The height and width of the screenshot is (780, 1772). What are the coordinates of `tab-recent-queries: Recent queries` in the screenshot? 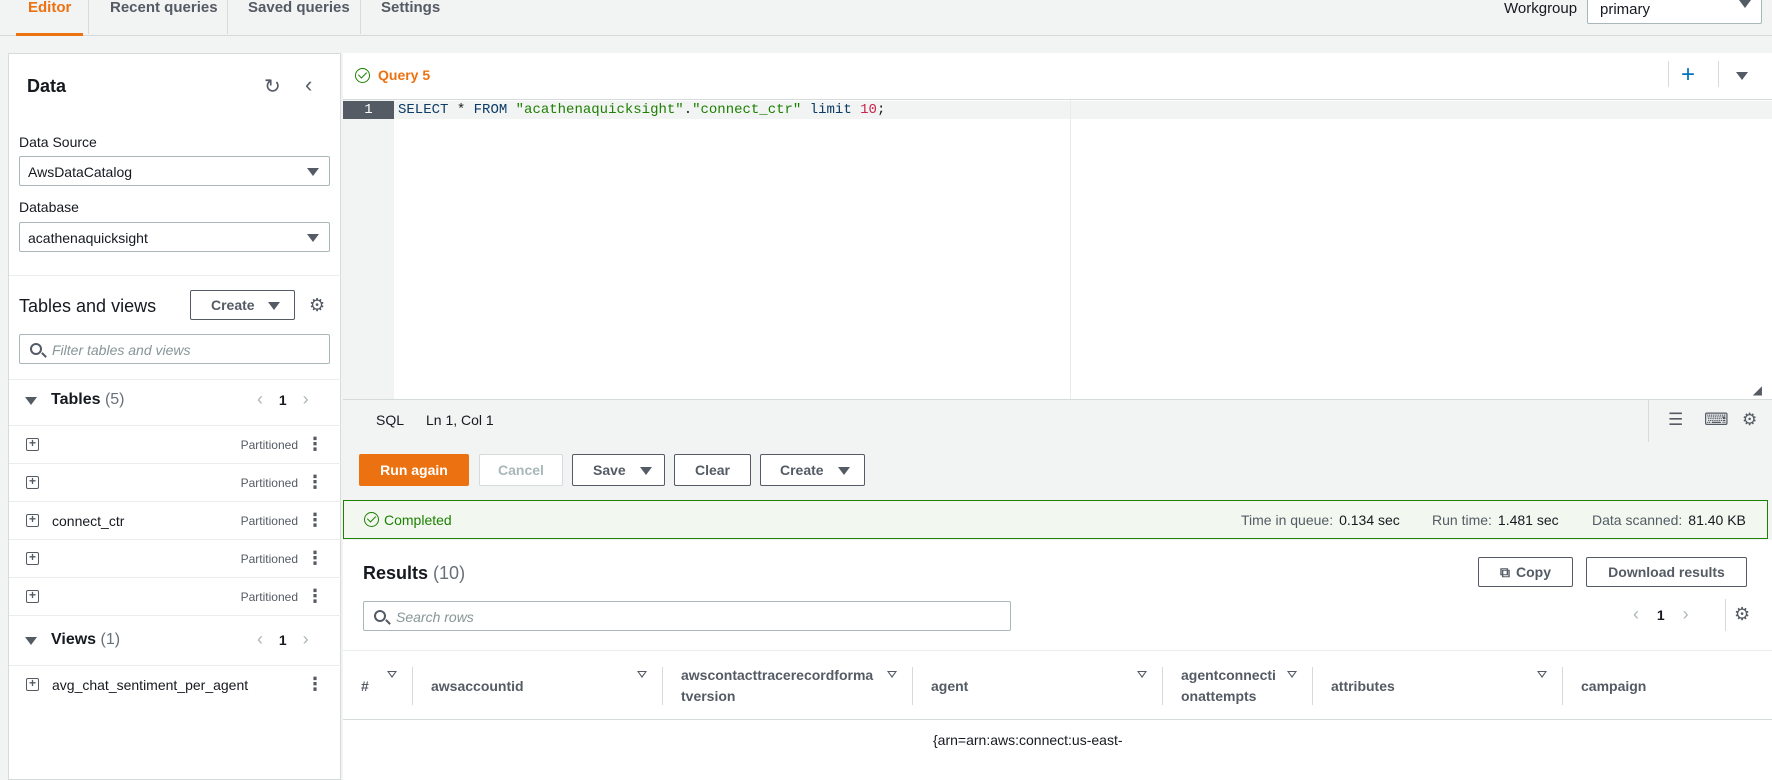 It's located at (164, 18).